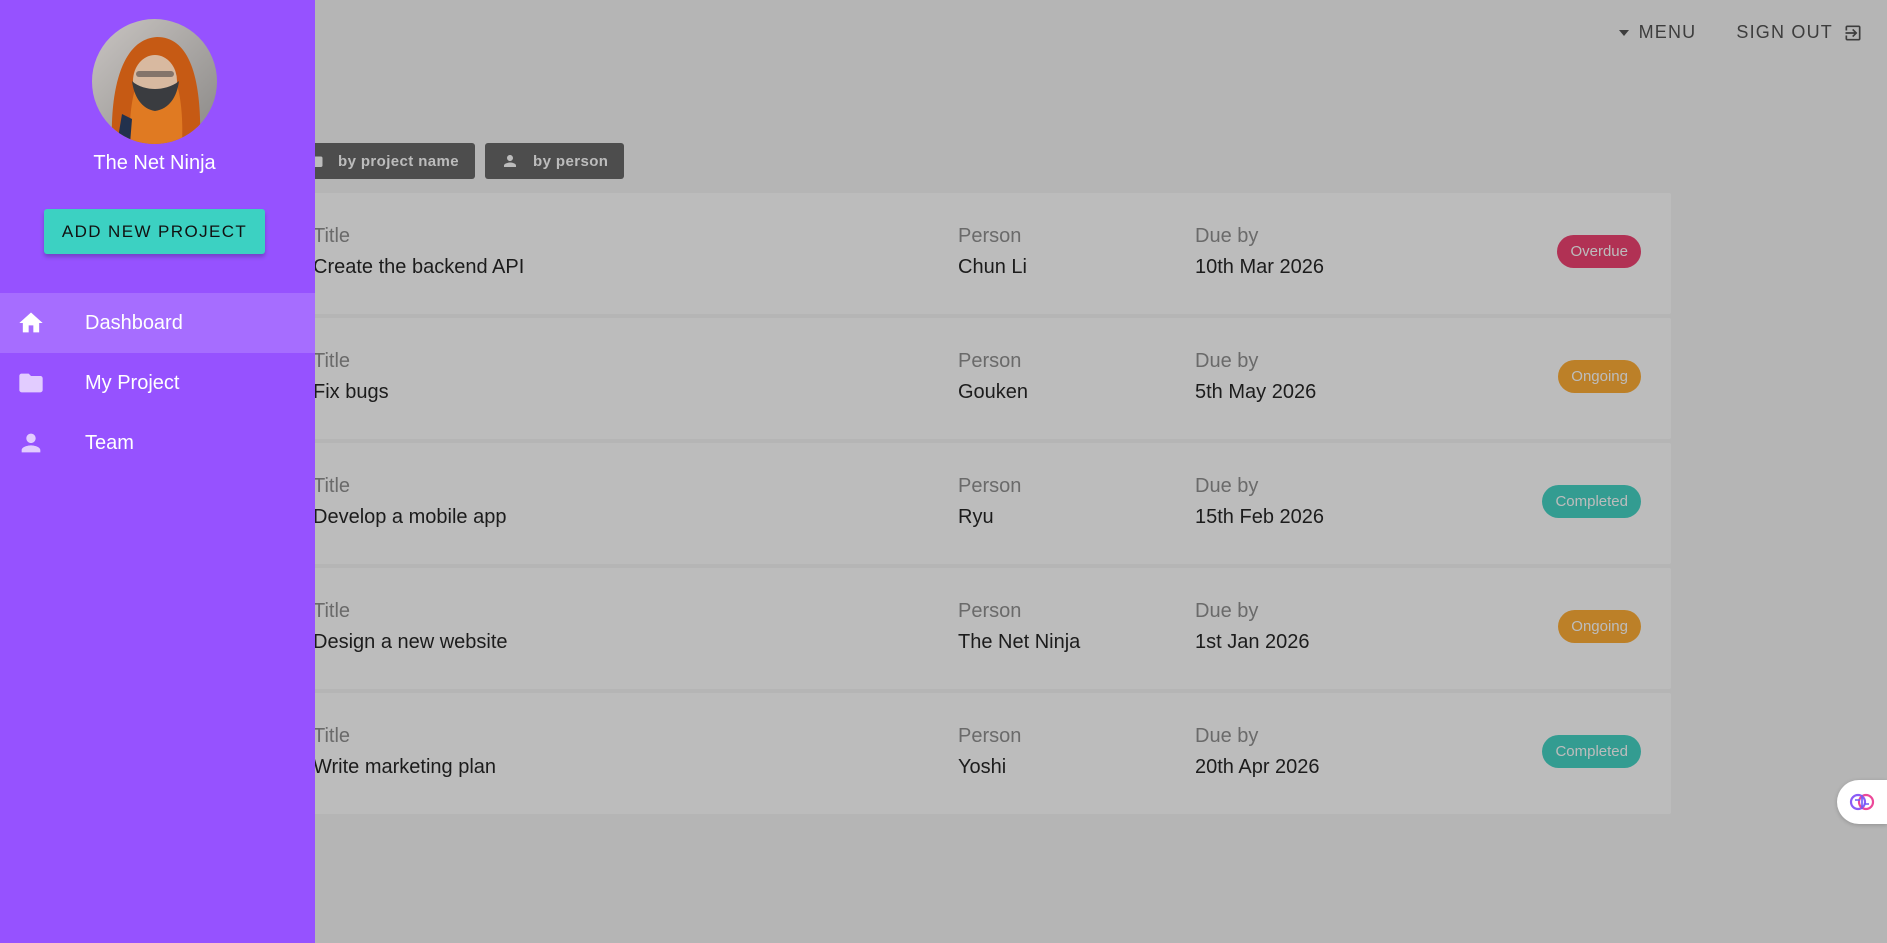 The image size is (1887, 943). What do you see at coordinates (134, 322) in the screenshot?
I see `nav-item-label: Dashboard` at bounding box center [134, 322].